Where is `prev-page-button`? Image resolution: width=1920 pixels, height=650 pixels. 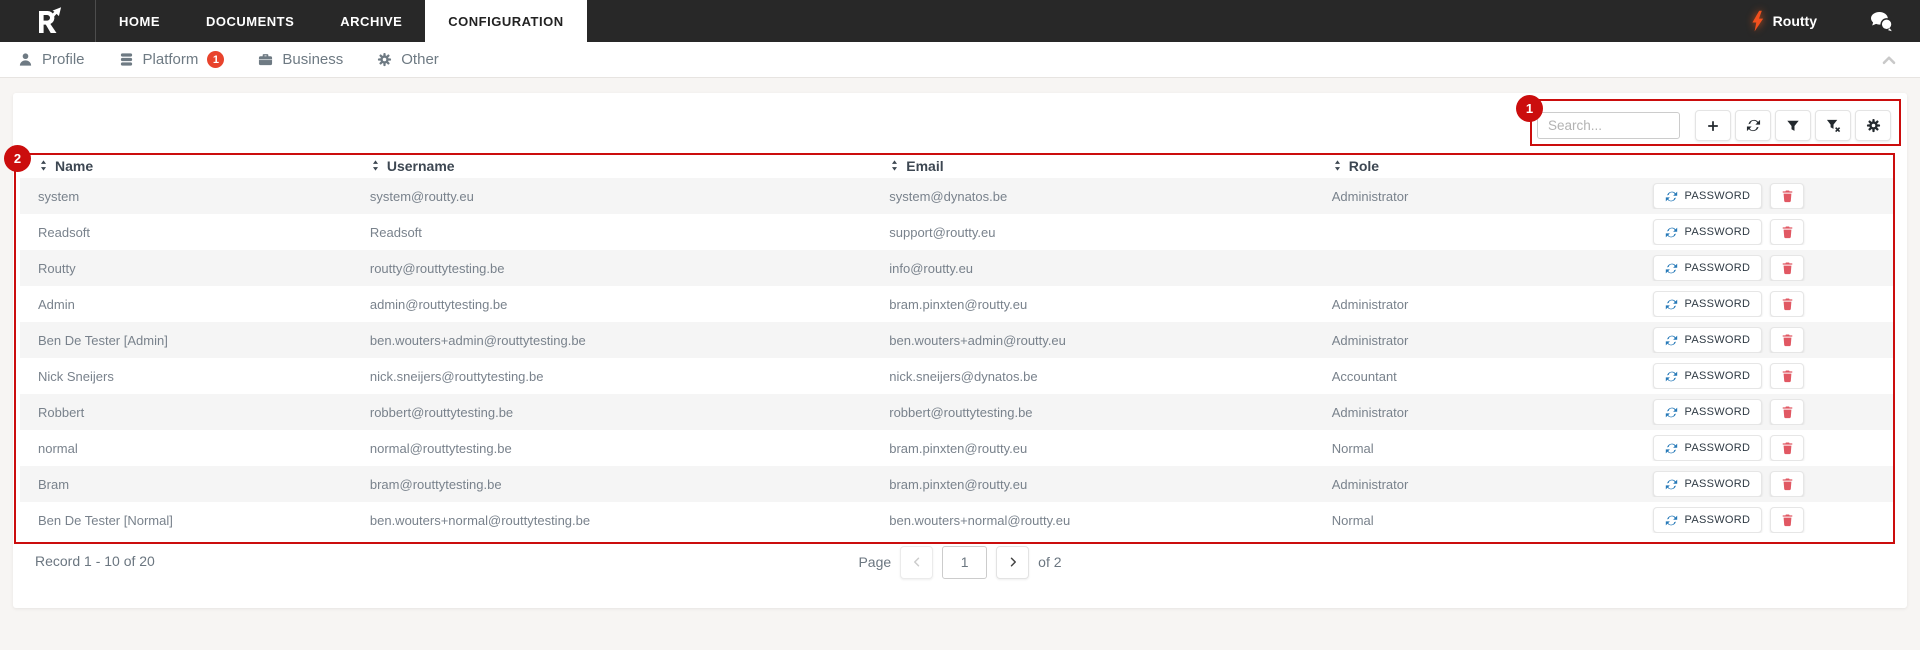 prev-page-button is located at coordinates (917, 562).